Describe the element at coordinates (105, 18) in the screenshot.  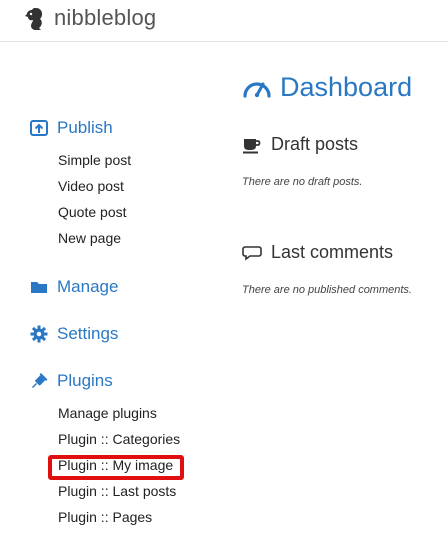
I see `brand-name: nibbleblog` at that location.